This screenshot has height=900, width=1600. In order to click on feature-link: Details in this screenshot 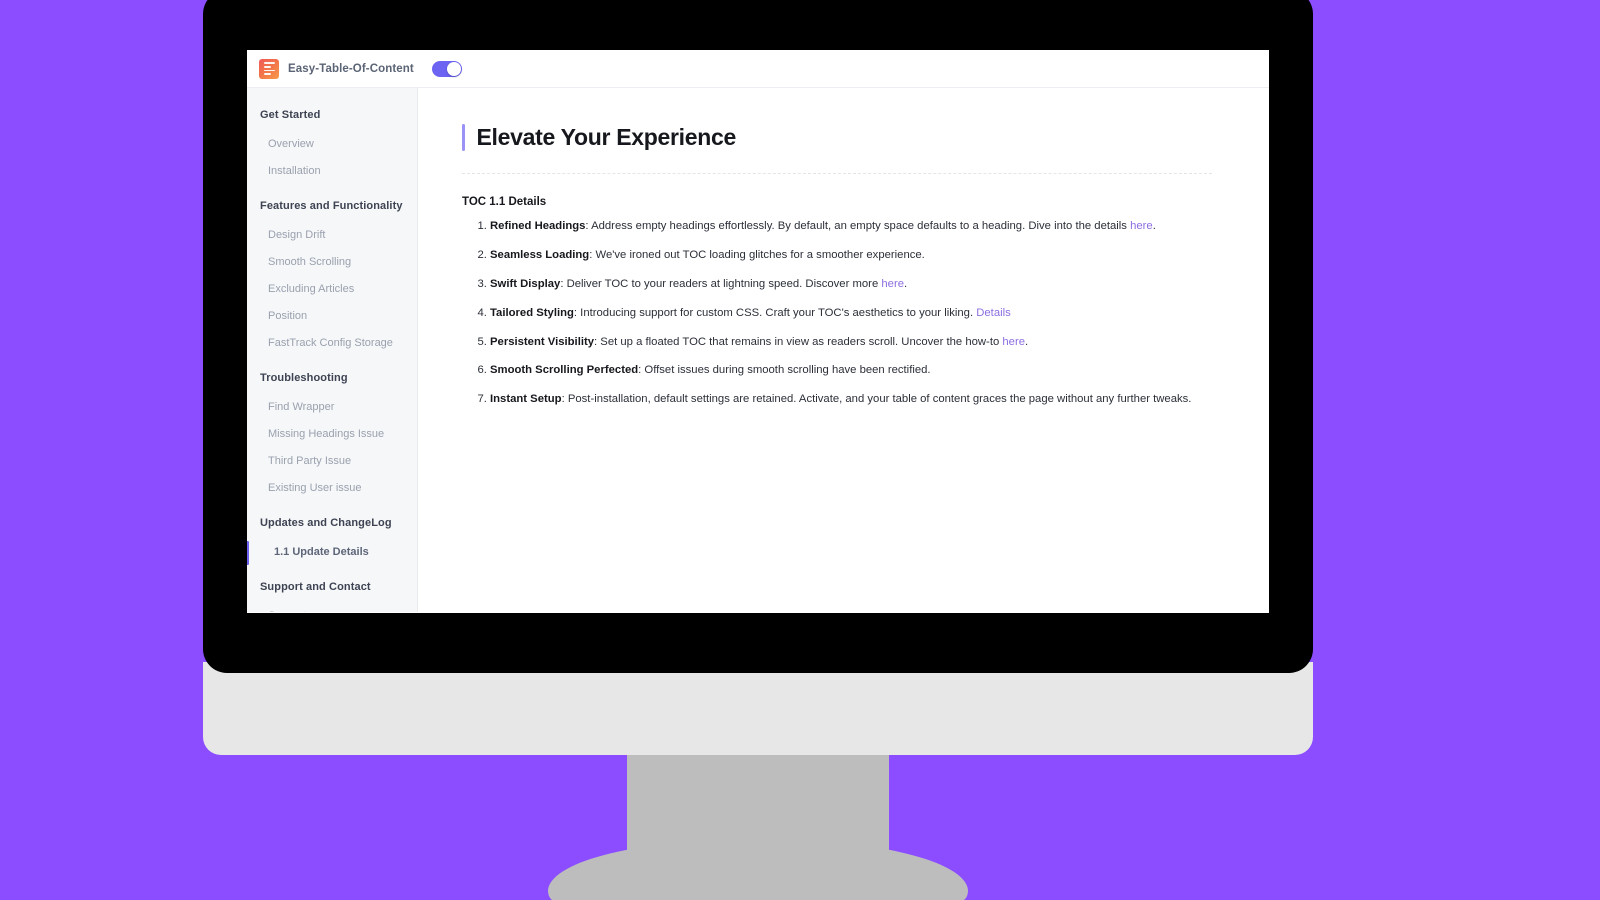, I will do `click(993, 313)`.